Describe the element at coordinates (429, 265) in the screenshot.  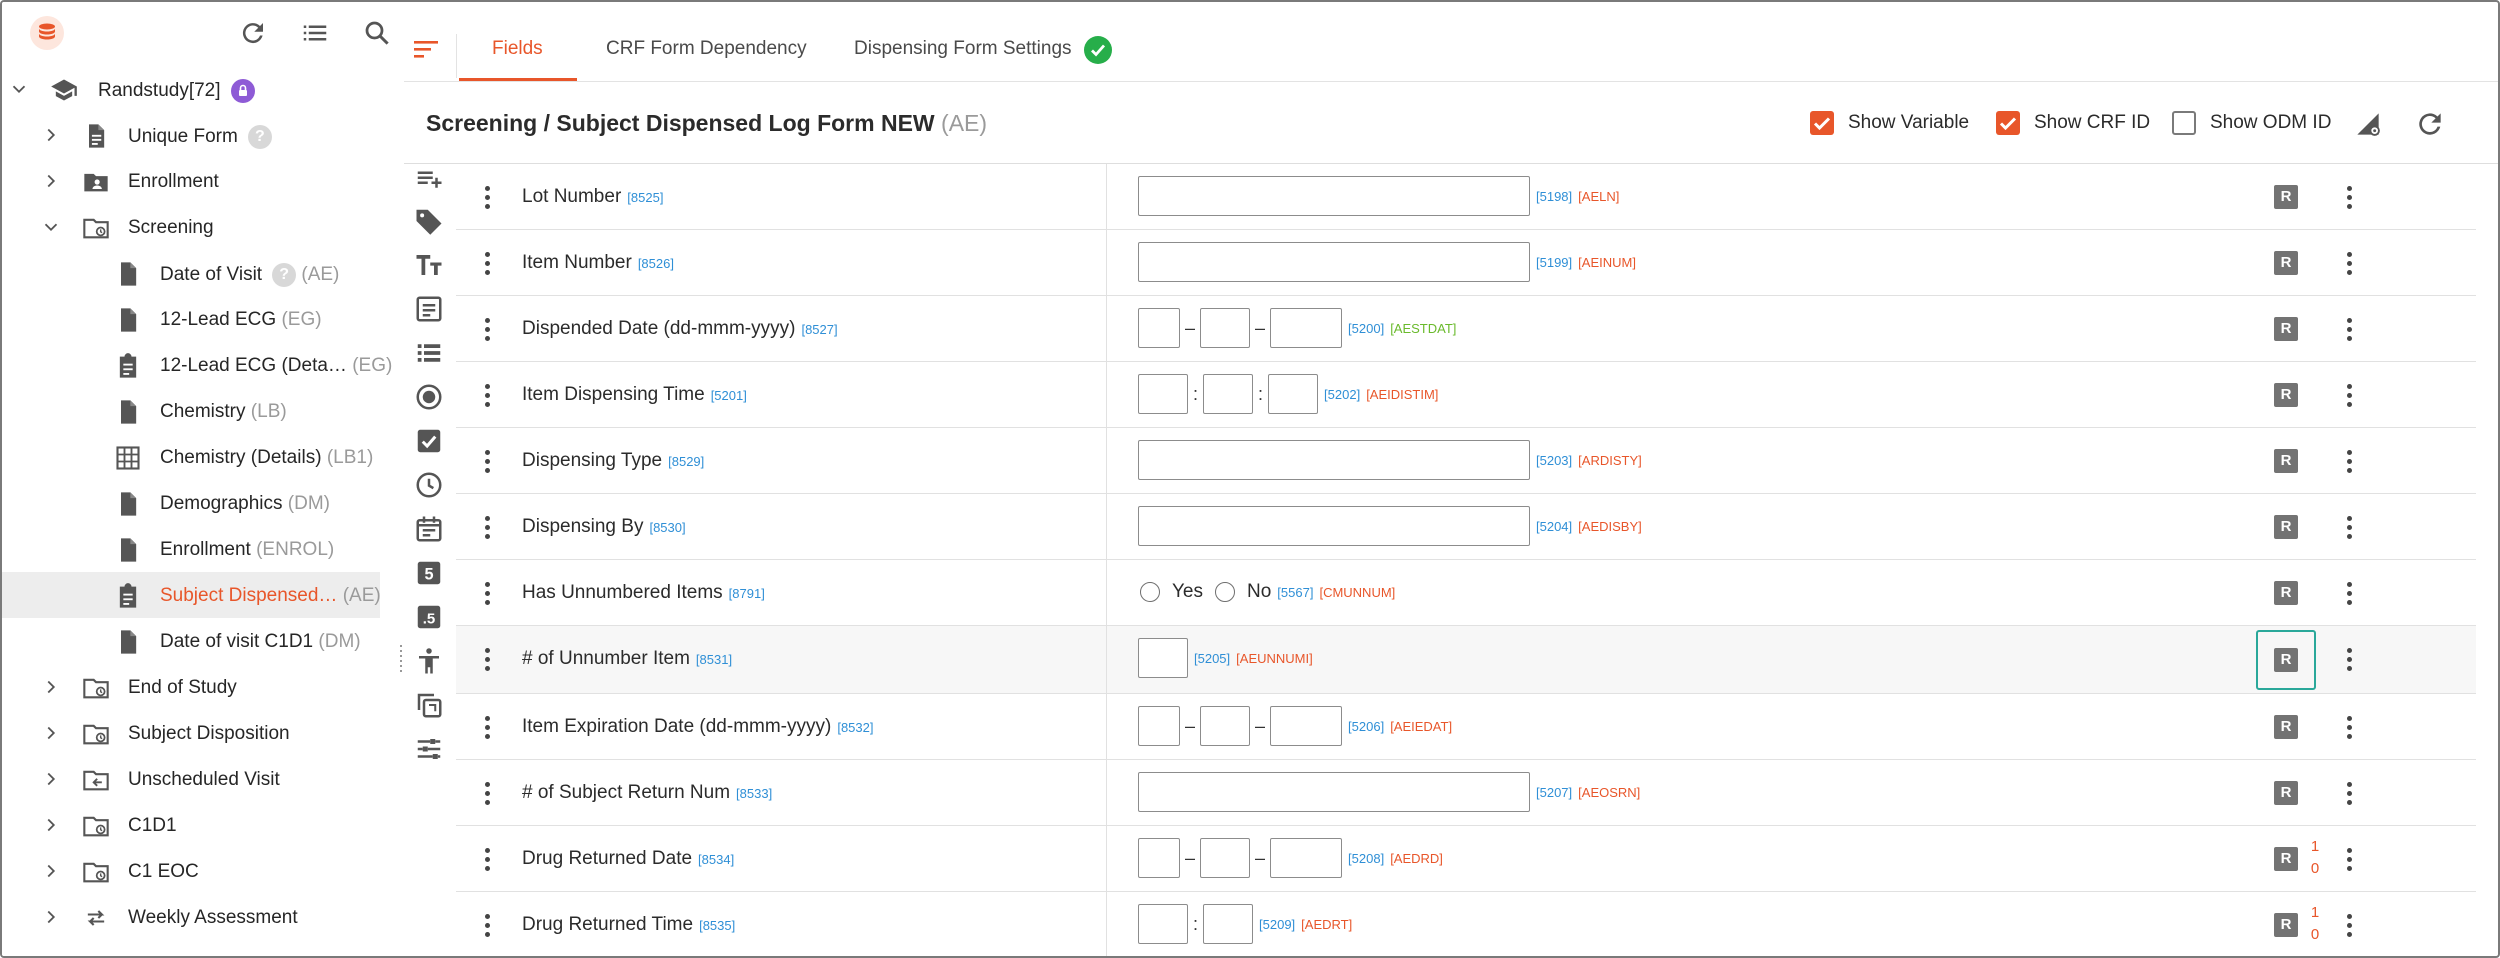
I see `text-size-icon` at that location.